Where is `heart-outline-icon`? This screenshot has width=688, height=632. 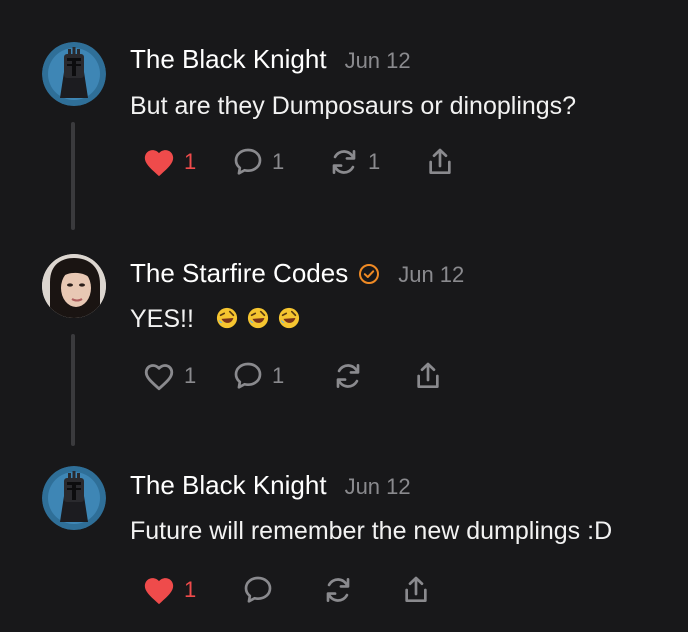
heart-outline-icon is located at coordinates (159, 377).